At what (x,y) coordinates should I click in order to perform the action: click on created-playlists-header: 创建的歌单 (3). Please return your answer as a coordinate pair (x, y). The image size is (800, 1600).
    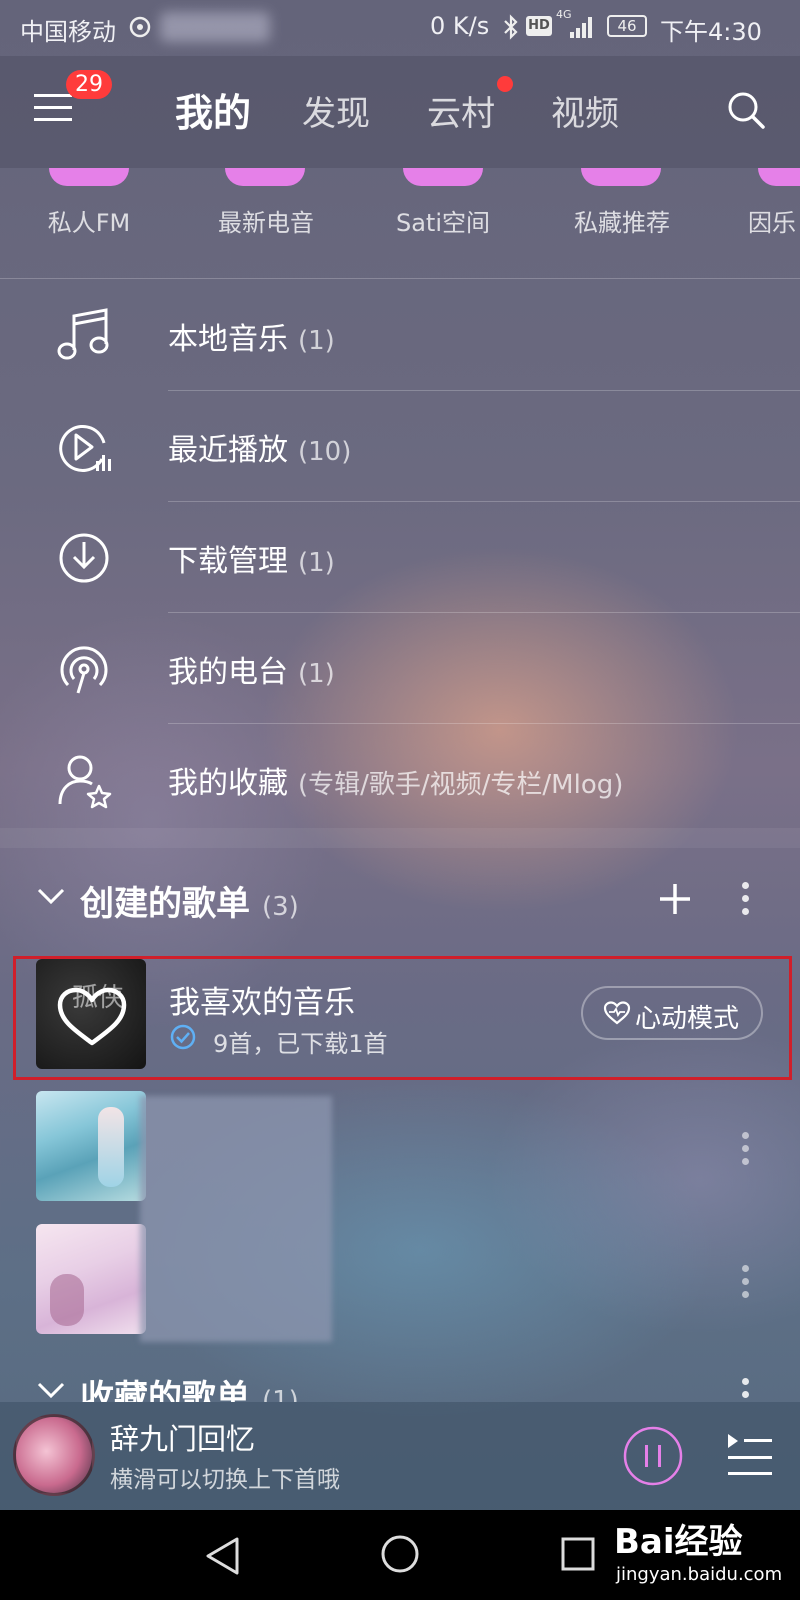
    Looking at the image, I should click on (400, 900).